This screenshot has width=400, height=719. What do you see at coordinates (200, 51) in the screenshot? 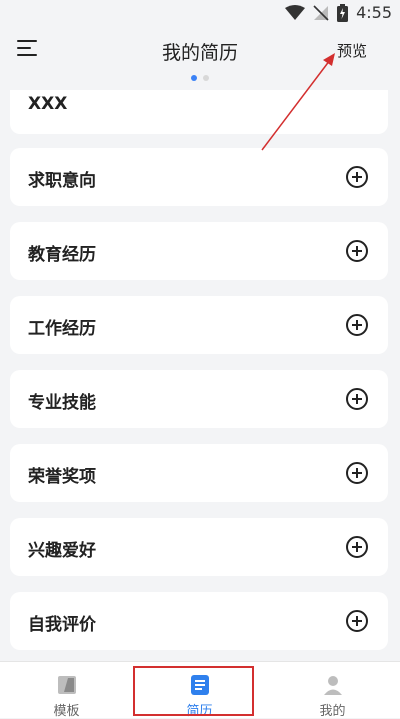
I see `app-header: 我的简历 预览` at bounding box center [200, 51].